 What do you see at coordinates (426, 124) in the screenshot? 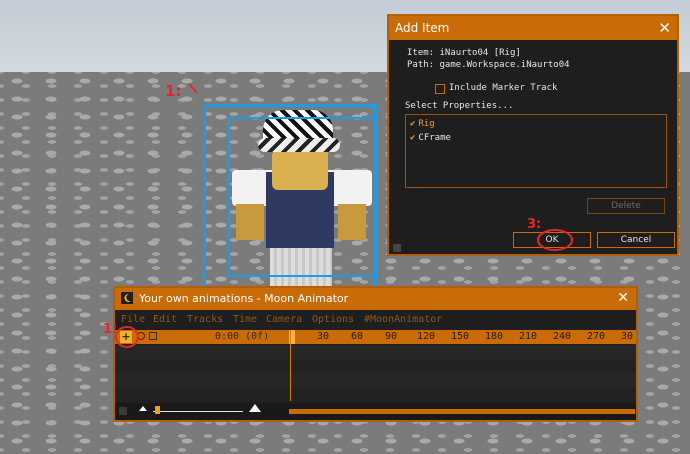
I see `property-label: Rig` at bounding box center [426, 124].